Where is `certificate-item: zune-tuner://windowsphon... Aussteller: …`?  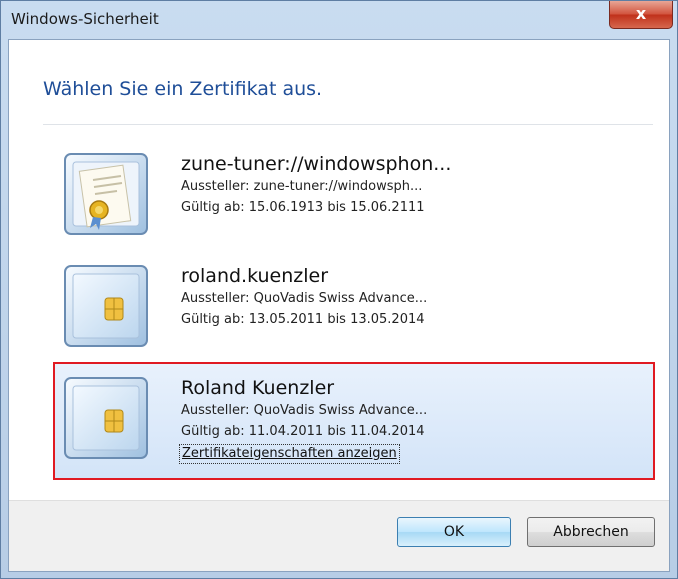
certificate-item: zune-tuner://windowsphon... Aussteller: … is located at coordinates (263, 194).